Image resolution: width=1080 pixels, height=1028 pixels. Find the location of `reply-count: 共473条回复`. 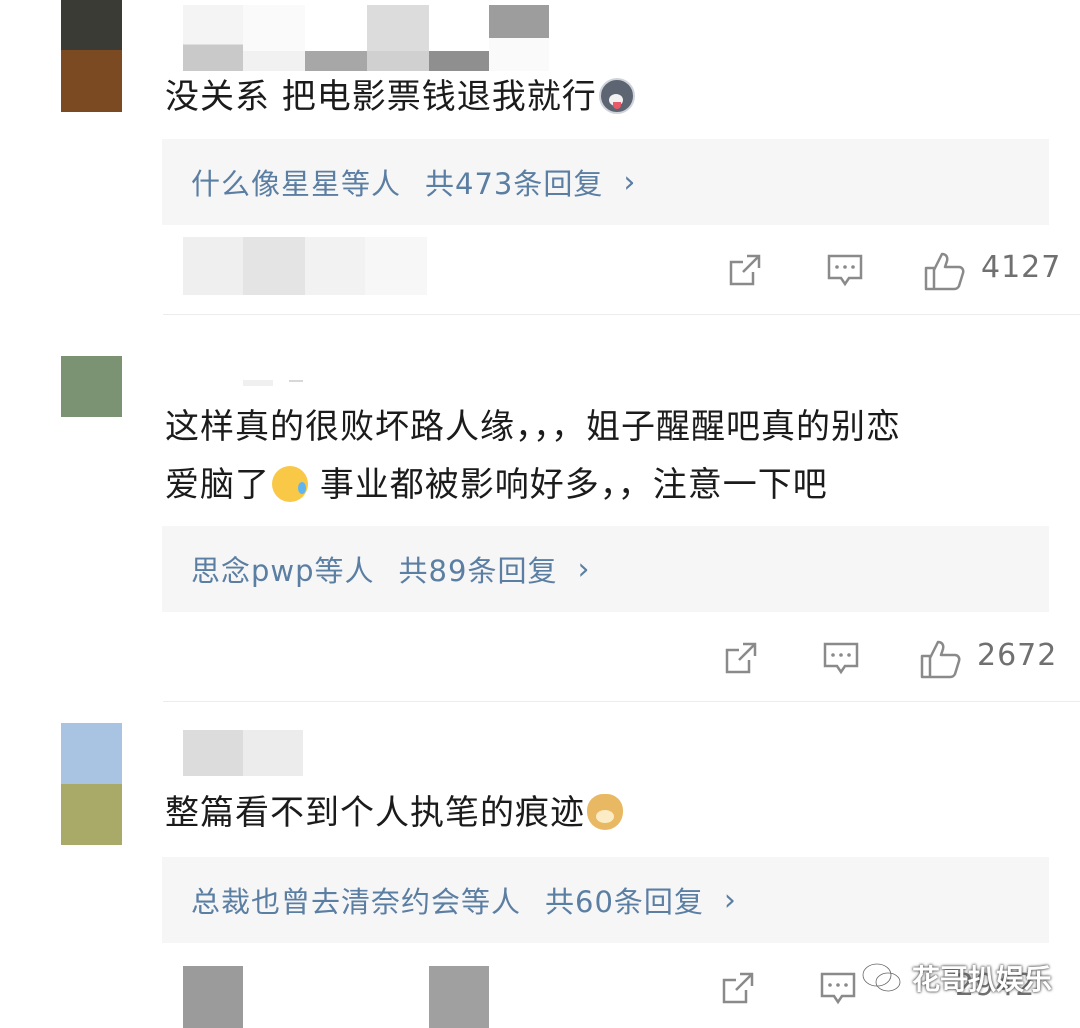

reply-count: 共473条回复 is located at coordinates (514, 184).